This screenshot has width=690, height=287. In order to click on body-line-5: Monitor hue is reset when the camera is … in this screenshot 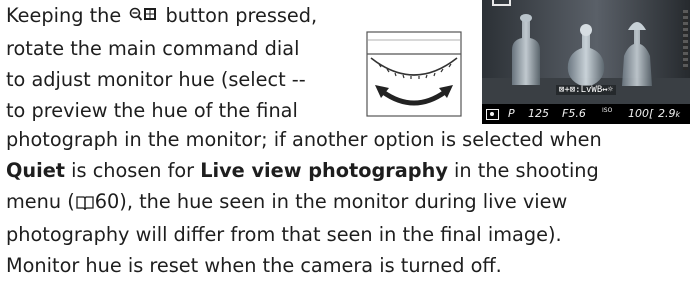, I will do `click(254, 265)`.